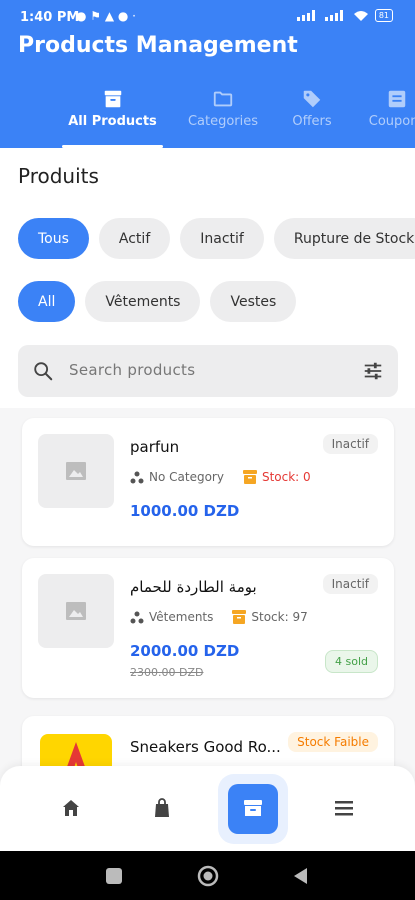  I want to click on filter-icon, so click(373, 371).